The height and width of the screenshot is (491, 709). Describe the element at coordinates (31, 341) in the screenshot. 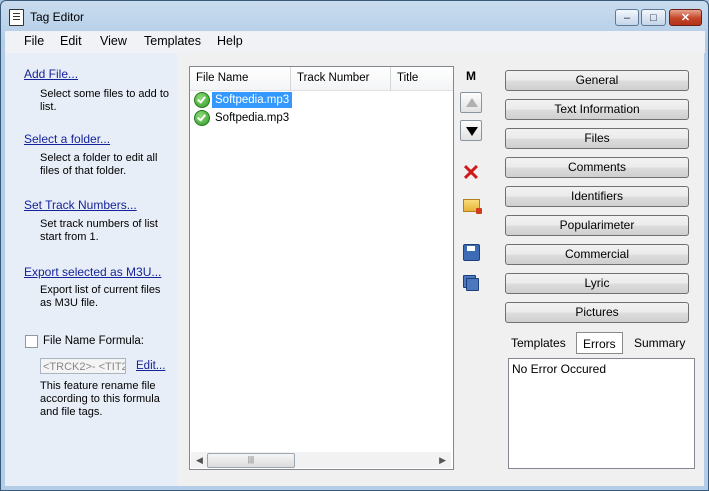

I see `file-name-formula-checkbox` at that location.